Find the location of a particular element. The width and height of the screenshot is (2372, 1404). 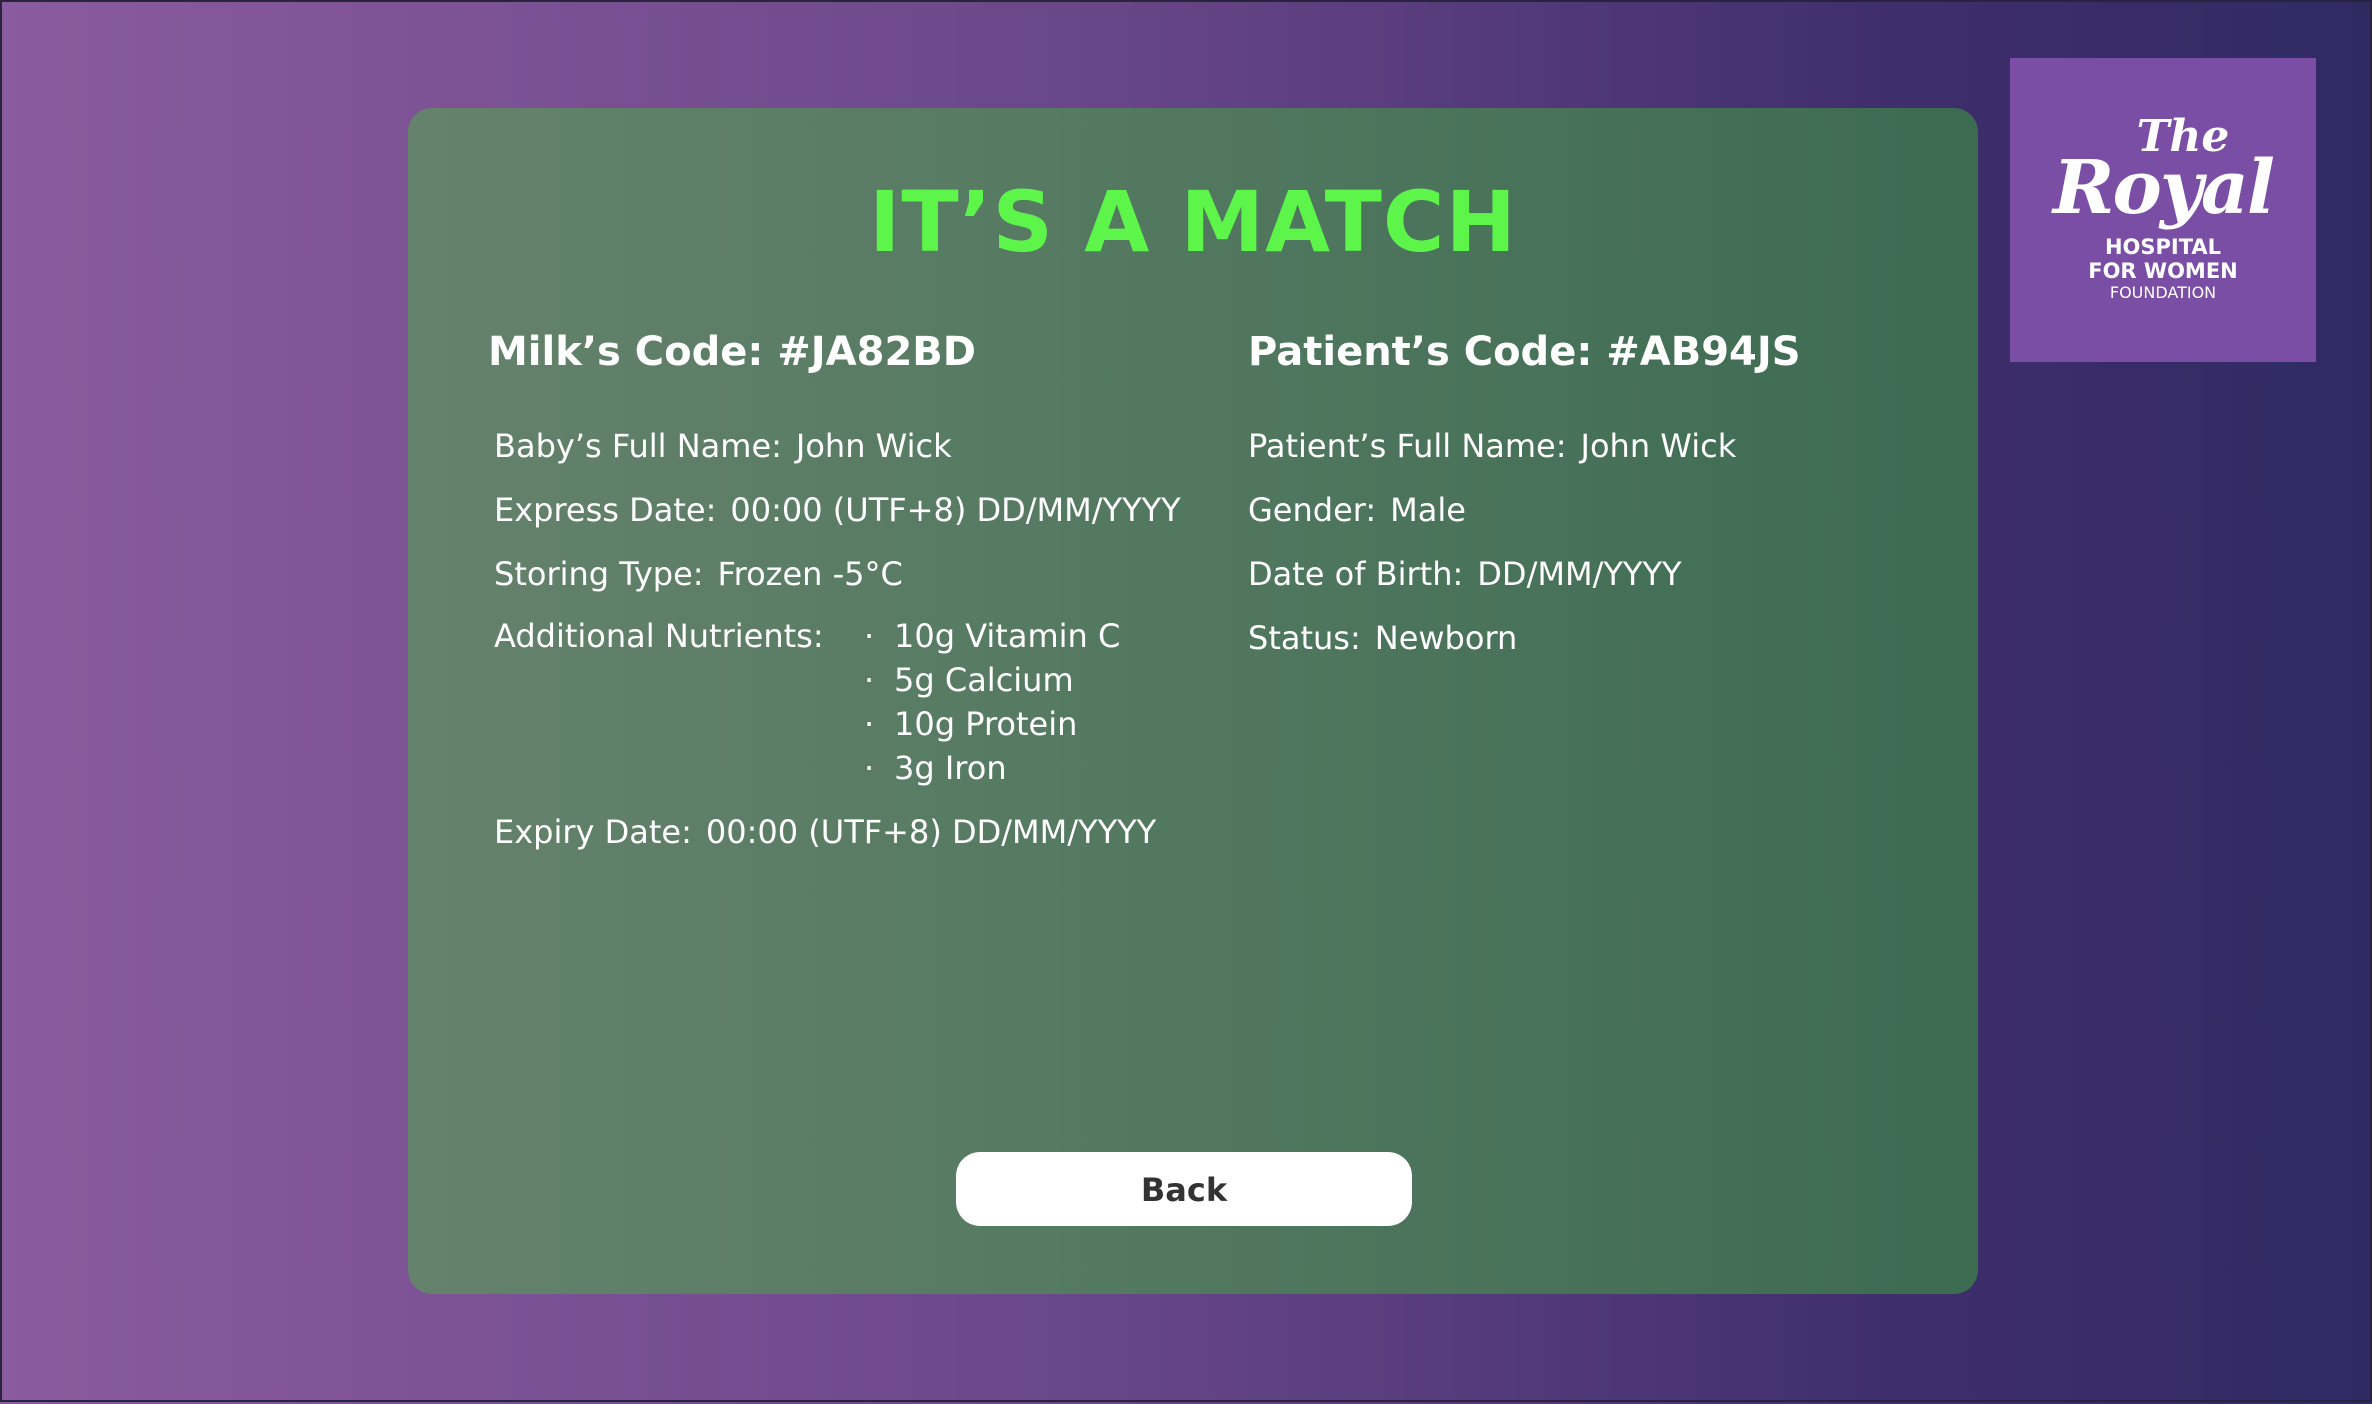

list-item: · 10g Vitamin C is located at coordinates (992, 636).